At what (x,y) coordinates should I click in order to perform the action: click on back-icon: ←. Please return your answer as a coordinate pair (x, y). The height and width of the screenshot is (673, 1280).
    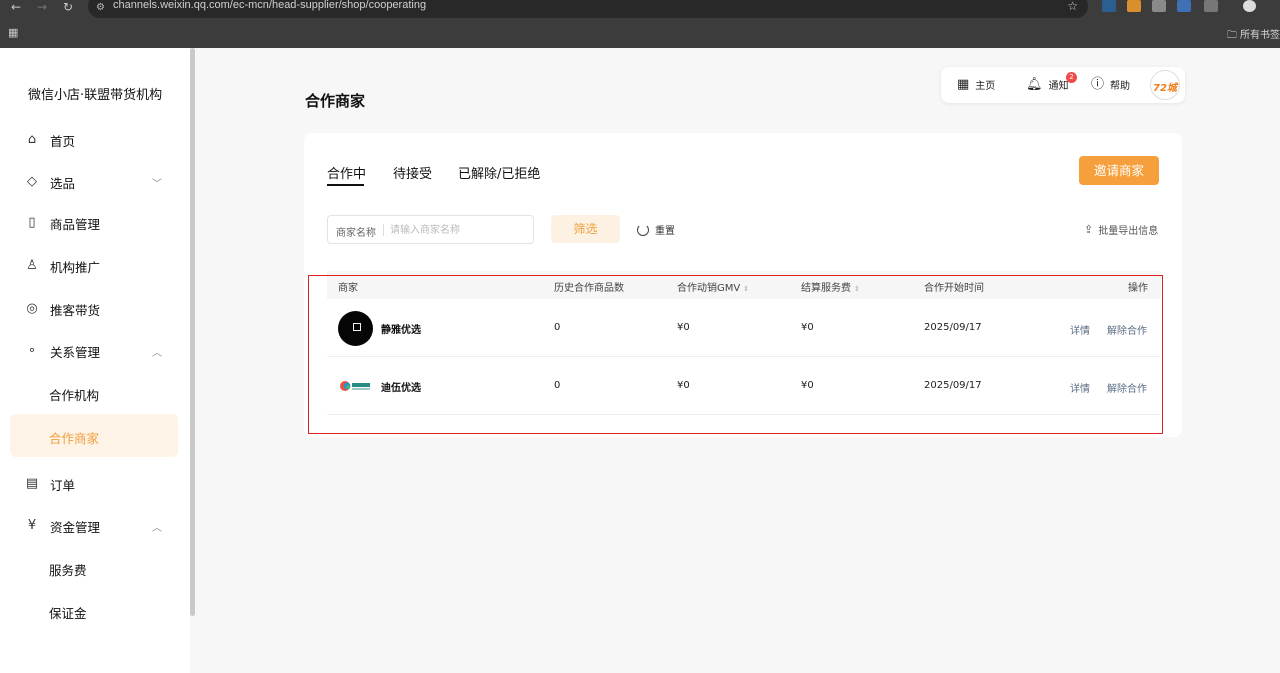
    Looking at the image, I should click on (16, 7).